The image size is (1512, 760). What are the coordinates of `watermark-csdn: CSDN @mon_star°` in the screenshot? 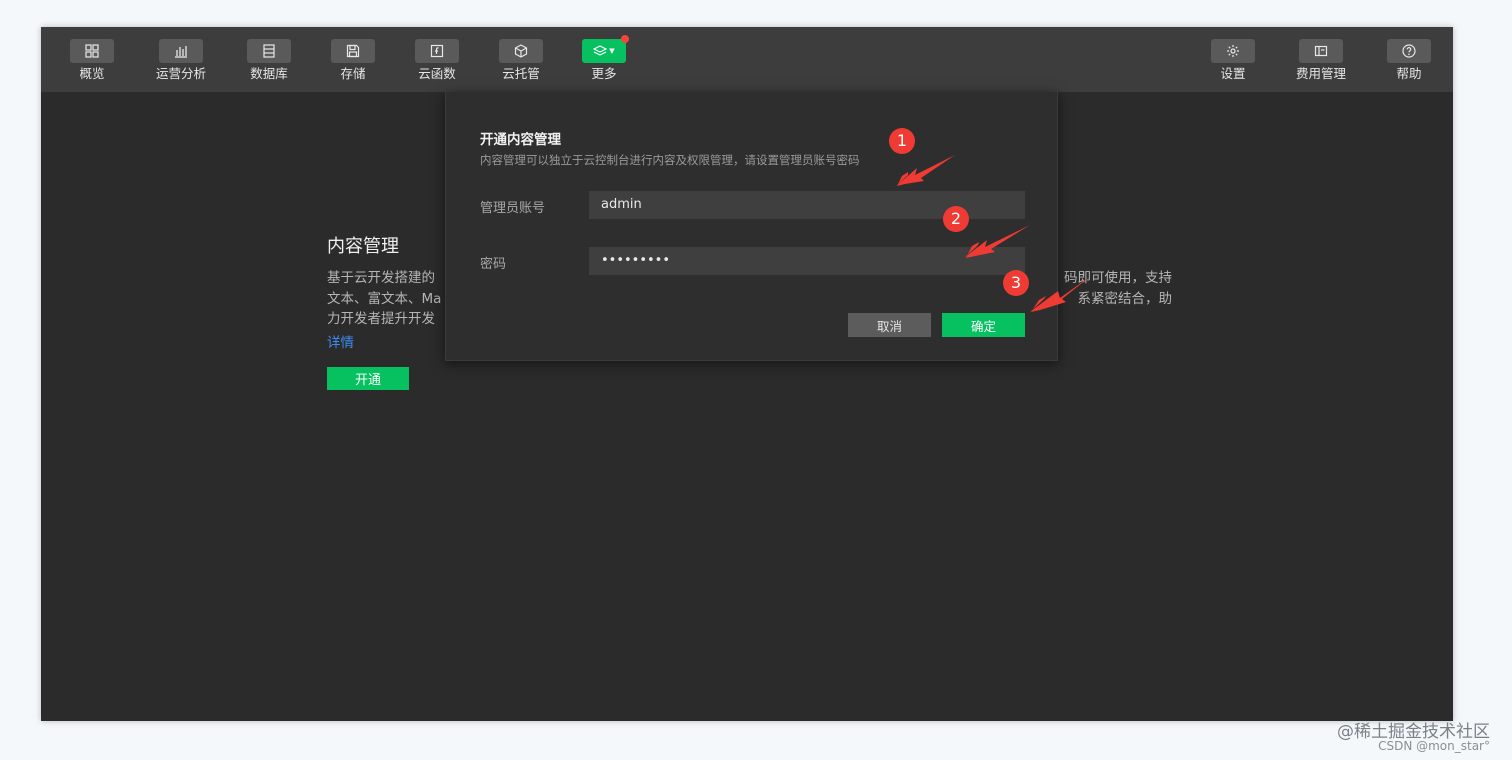 It's located at (1434, 746).